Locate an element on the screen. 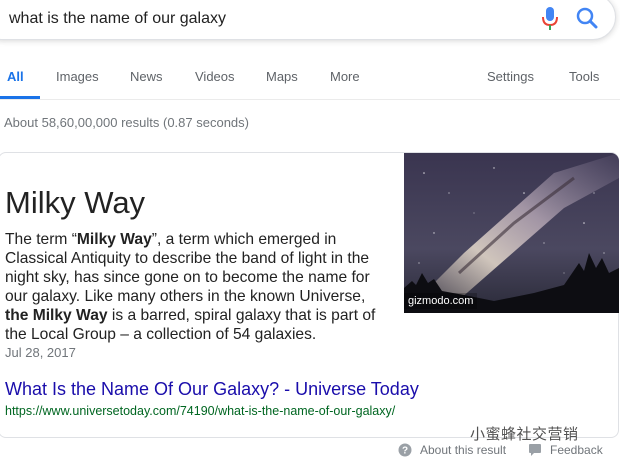  help-icon: ? is located at coordinates (405, 450).